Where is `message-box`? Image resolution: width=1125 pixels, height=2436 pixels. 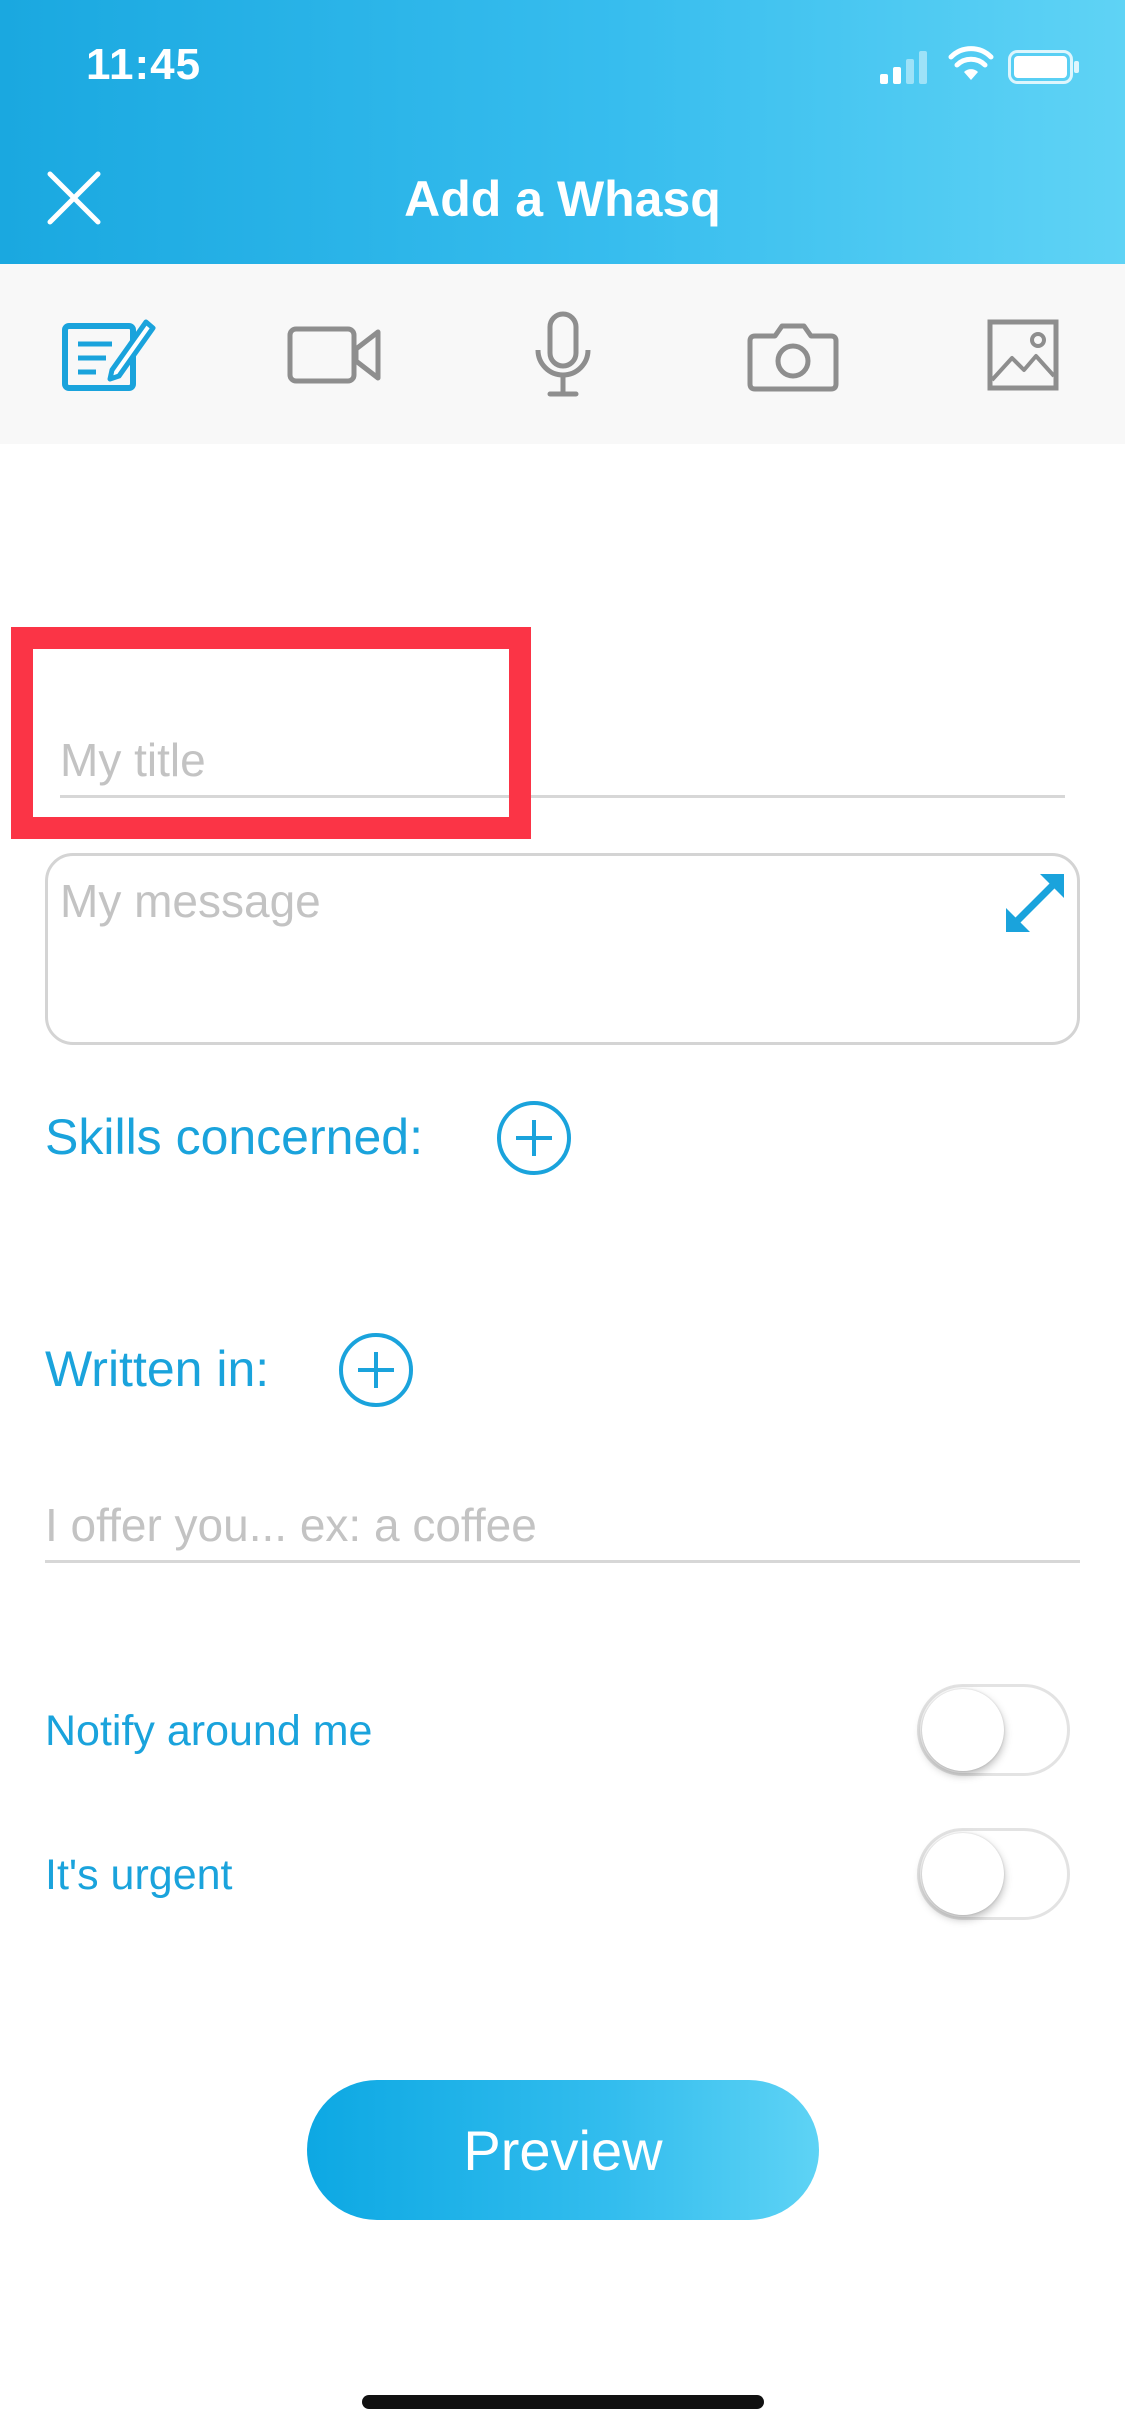
message-box is located at coordinates (562, 949).